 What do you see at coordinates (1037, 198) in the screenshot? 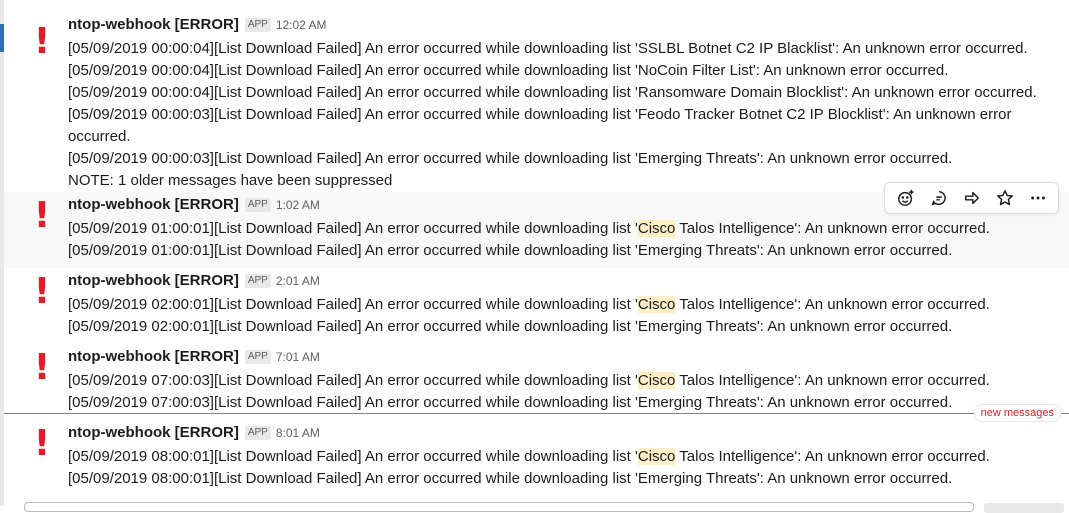
I see `more-actions-icon` at bounding box center [1037, 198].